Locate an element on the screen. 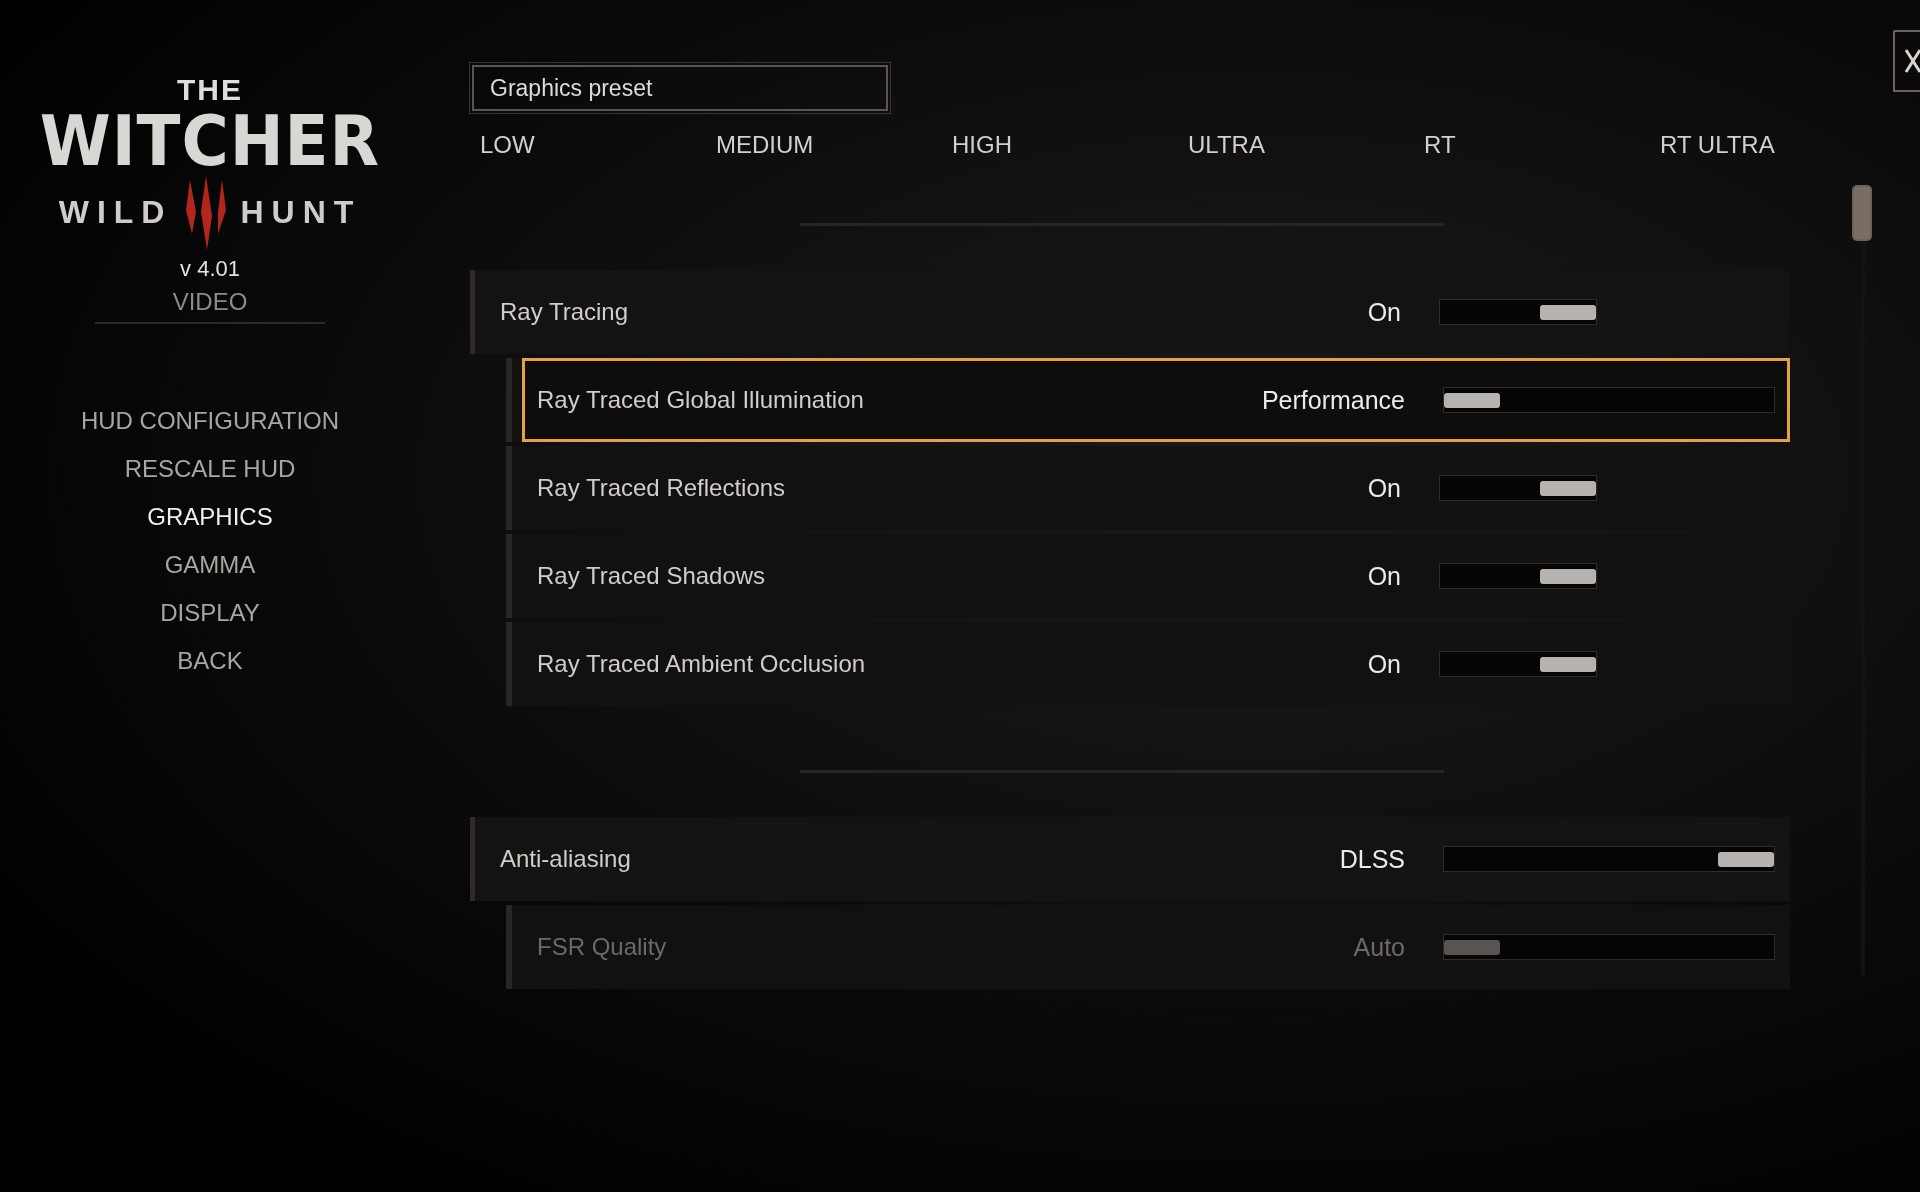 The height and width of the screenshot is (1192, 1920). preset-option: RT ULTRA is located at coordinates (1720, 145).